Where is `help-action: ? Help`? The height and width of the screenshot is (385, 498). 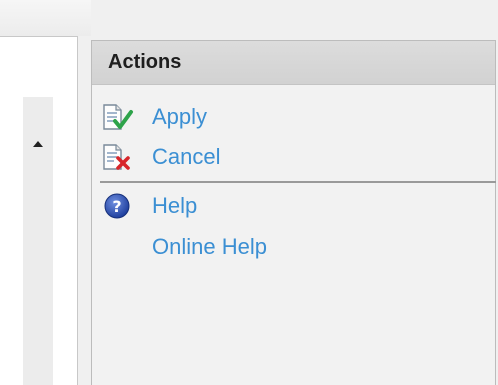
help-action: ? Help is located at coordinates (149, 206).